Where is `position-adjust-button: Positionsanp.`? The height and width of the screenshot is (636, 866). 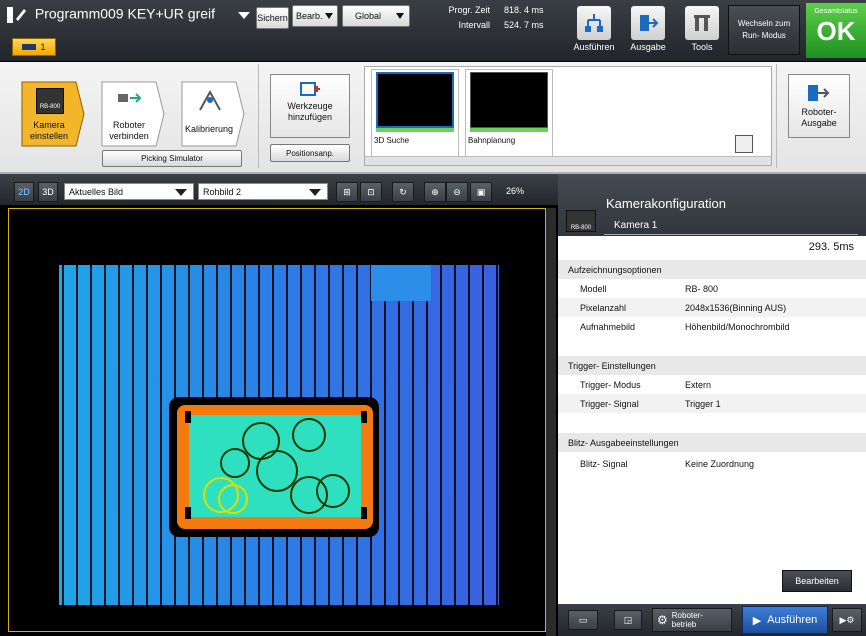 position-adjust-button: Positionsanp. is located at coordinates (310, 153).